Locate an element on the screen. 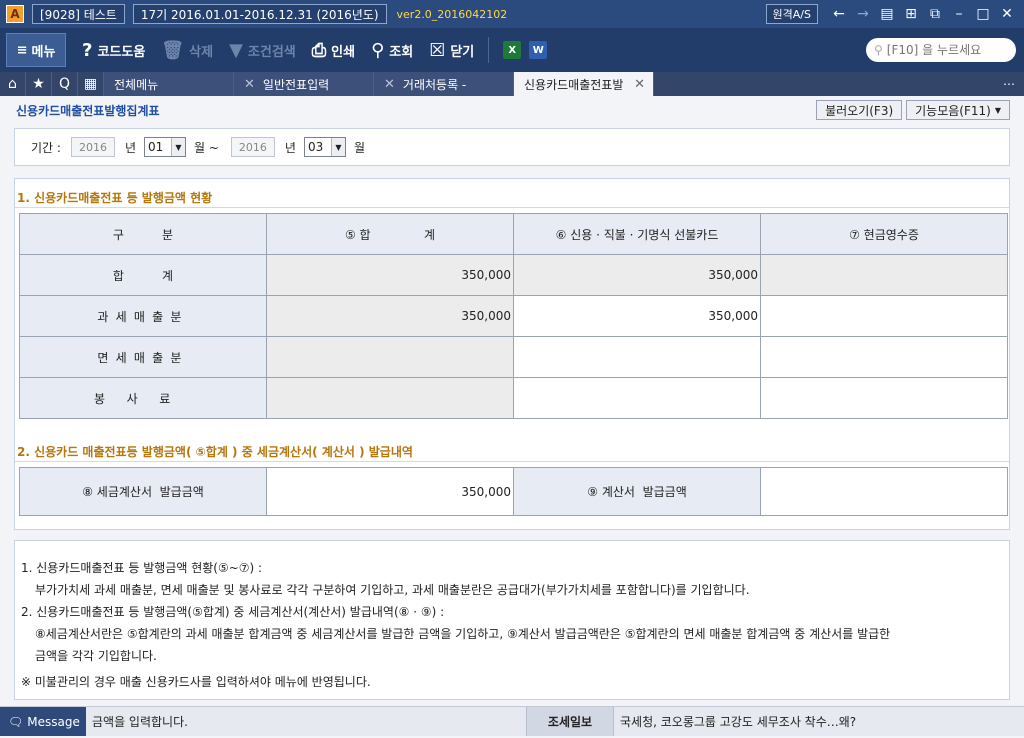  home-icon: ⌂ is located at coordinates (13, 84).